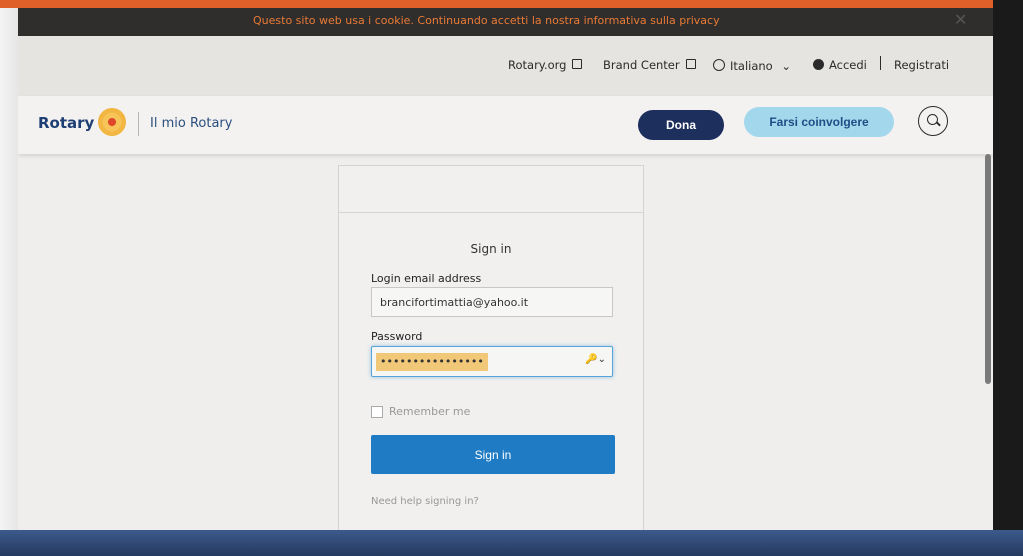 This screenshot has height=556, width=1023. I want to click on brand-center-link: Brand Center, so click(649, 65).